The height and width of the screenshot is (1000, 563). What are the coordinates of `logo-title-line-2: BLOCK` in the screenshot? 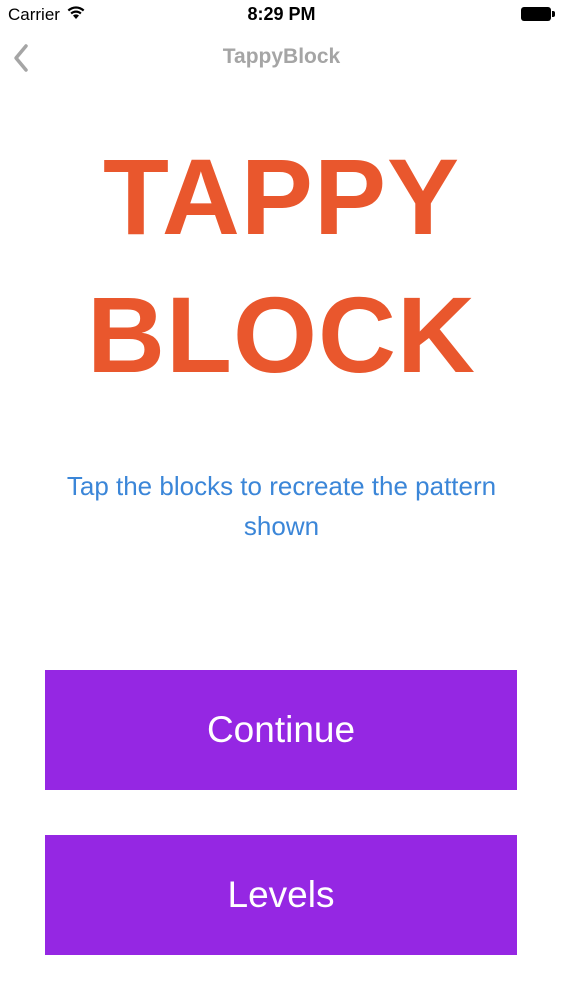 It's located at (281, 334).